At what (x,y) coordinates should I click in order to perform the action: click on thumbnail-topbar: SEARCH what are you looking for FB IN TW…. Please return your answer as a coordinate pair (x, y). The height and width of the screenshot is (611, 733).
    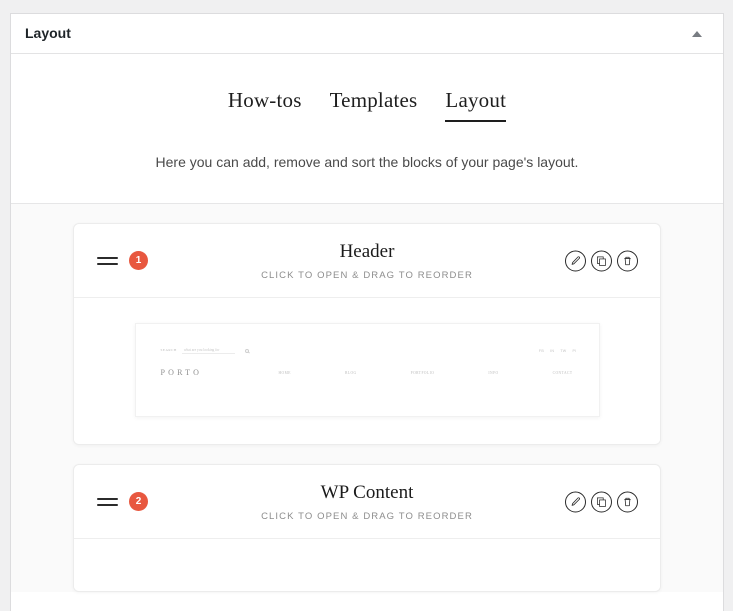
    Looking at the image, I should click on (369, 351).